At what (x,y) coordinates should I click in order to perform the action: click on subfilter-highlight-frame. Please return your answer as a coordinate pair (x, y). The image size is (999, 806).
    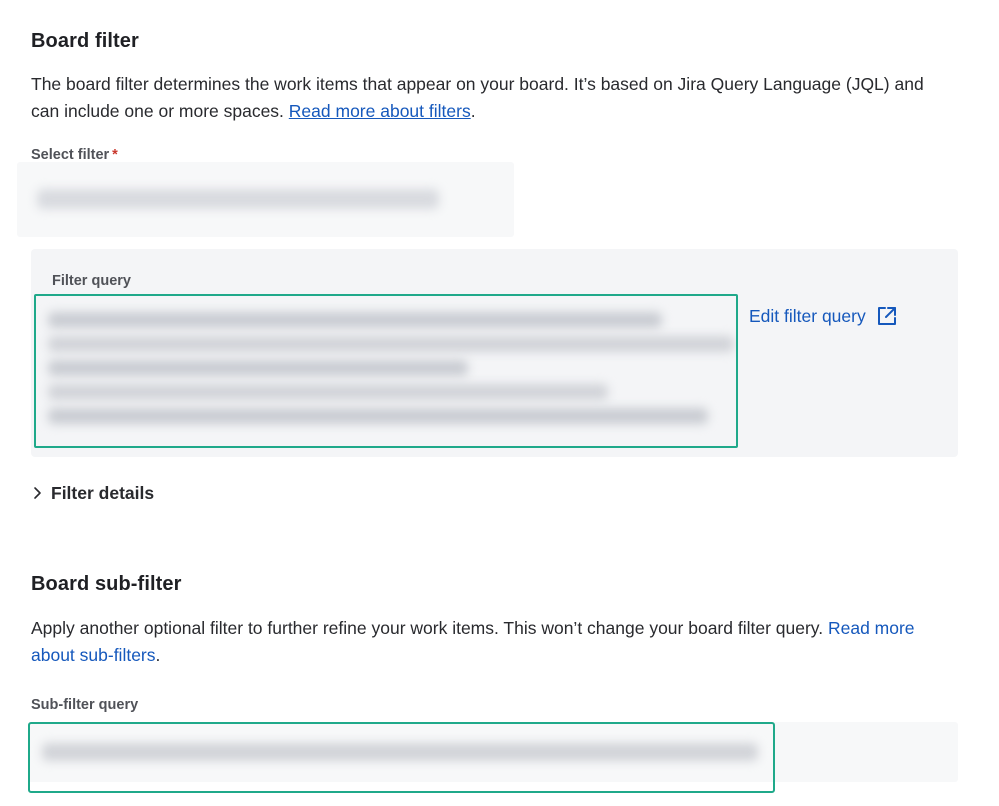
    Looking at the image, I should click on (401, 757).